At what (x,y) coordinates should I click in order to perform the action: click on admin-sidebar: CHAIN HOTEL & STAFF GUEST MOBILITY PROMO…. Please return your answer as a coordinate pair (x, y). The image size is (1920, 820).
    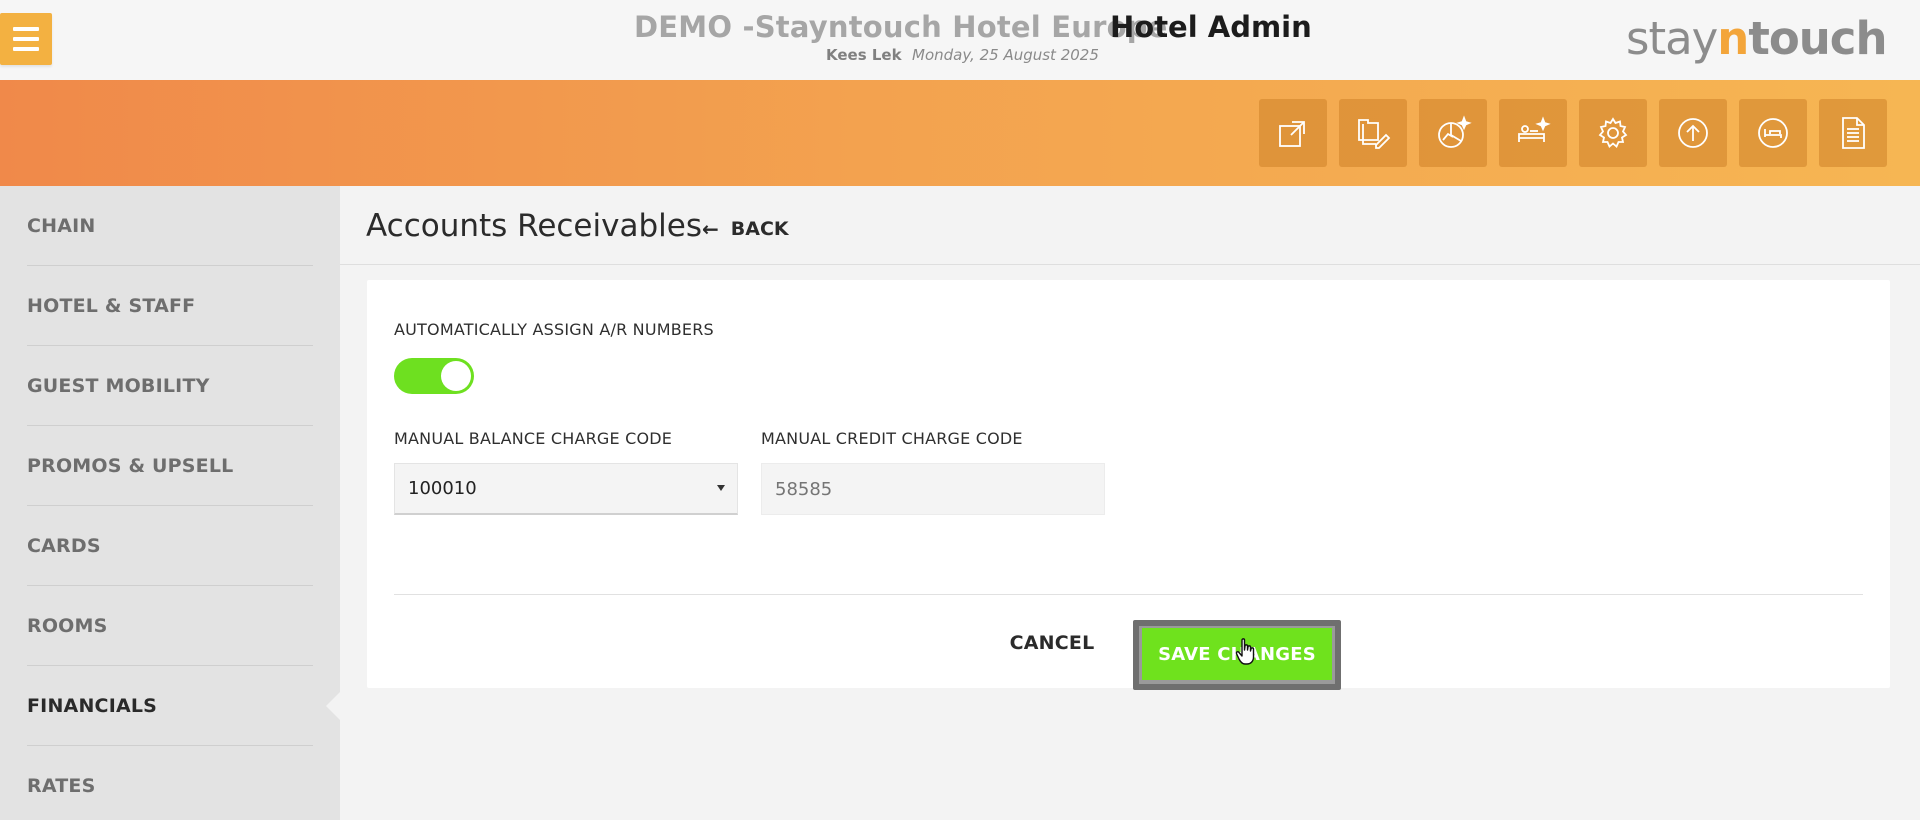
    Looking at the image, I should click on (170, 503).